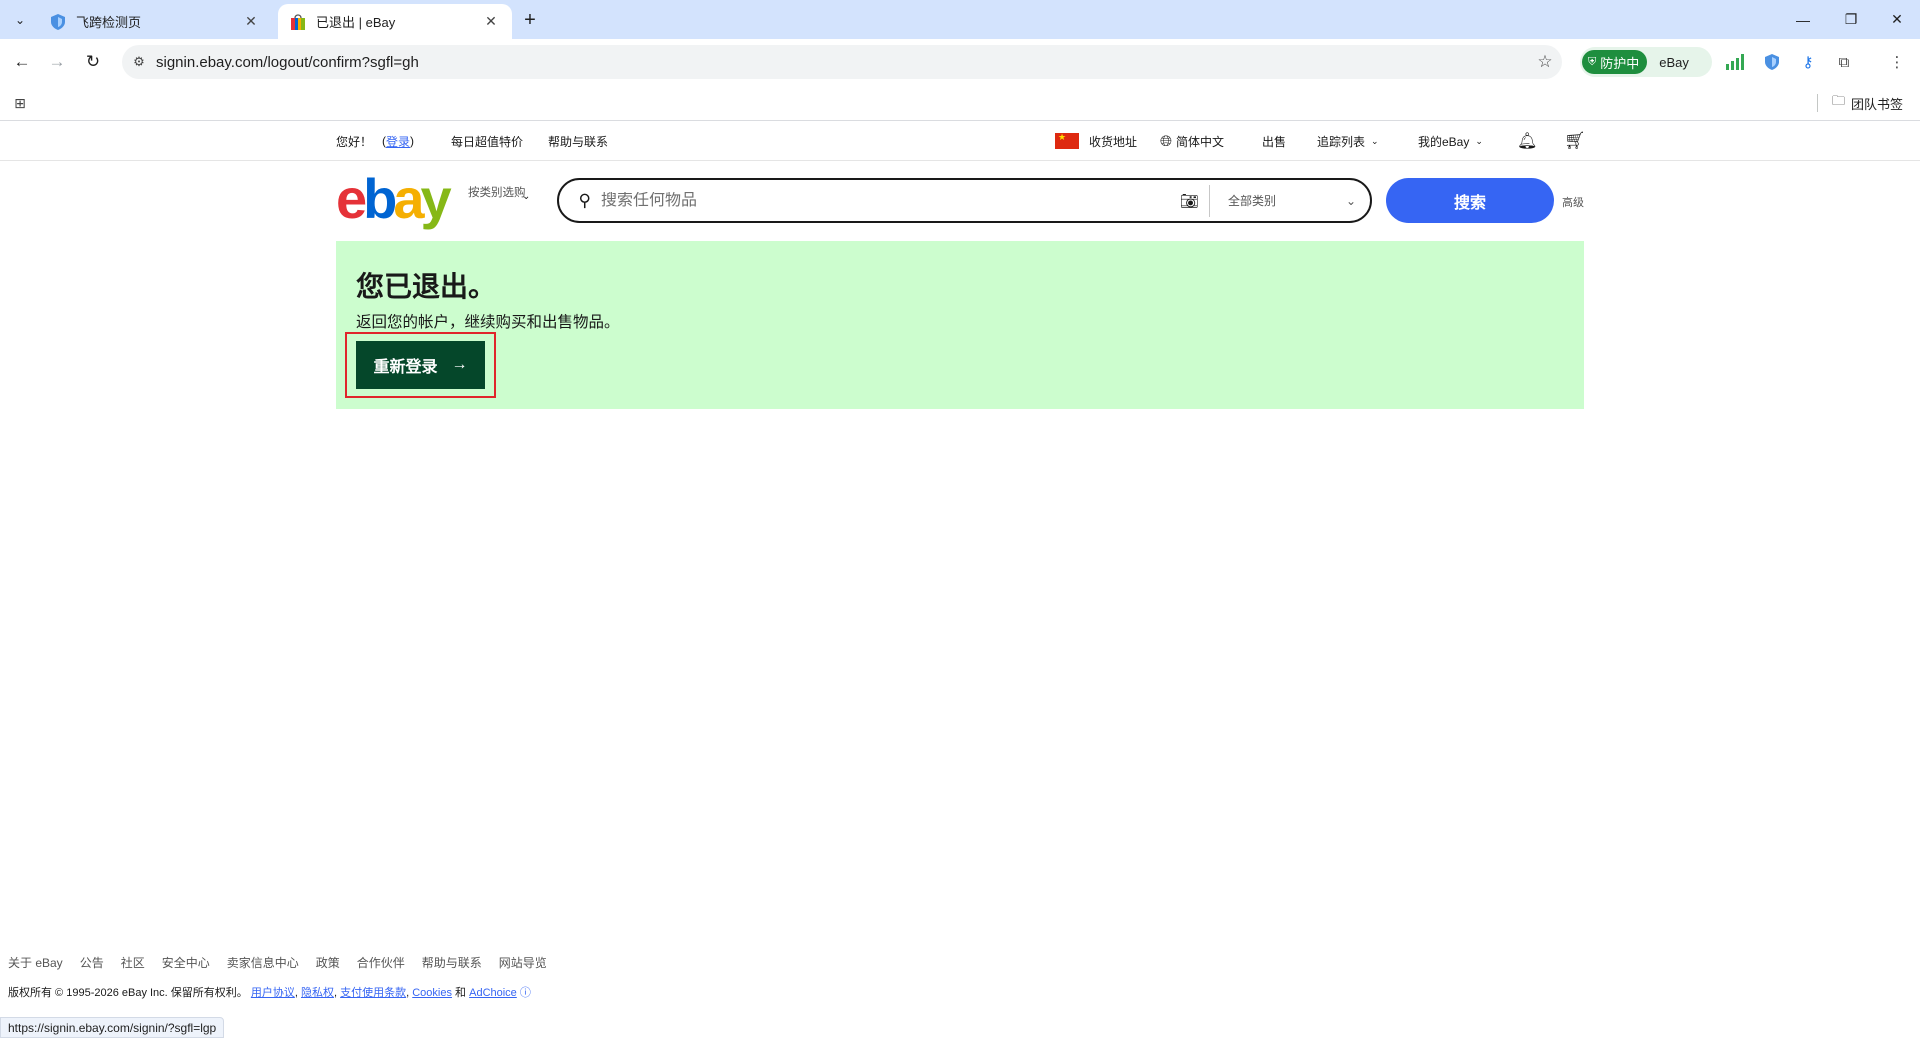 The width and height of the screenshot is (1920, 1038). Describe the element at coordinates (22, 62) in the screenshot. I see `back-icon: ←` at that location.